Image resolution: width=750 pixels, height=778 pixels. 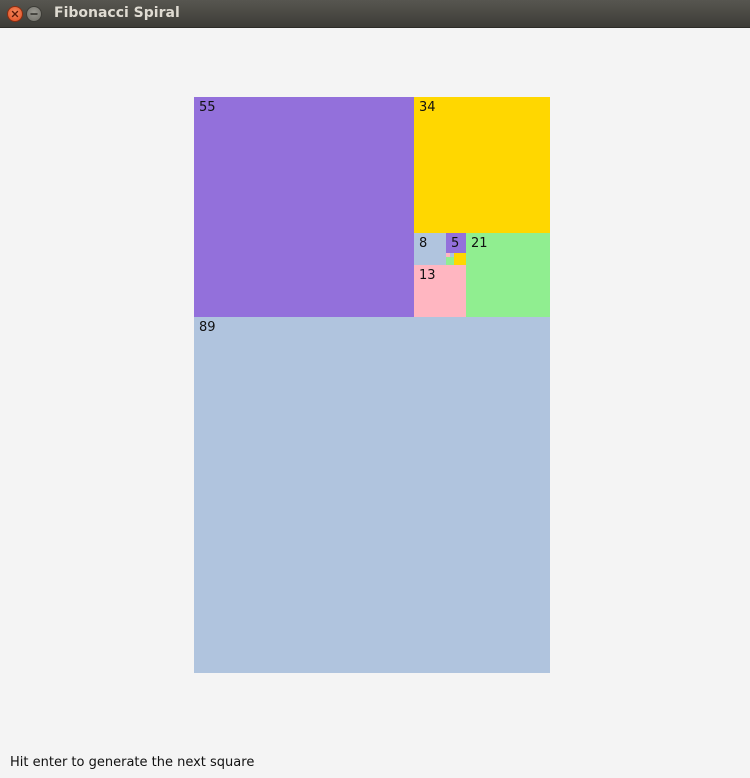 I want to click on fibonacci-square-1b, so click(x=452, y=255).